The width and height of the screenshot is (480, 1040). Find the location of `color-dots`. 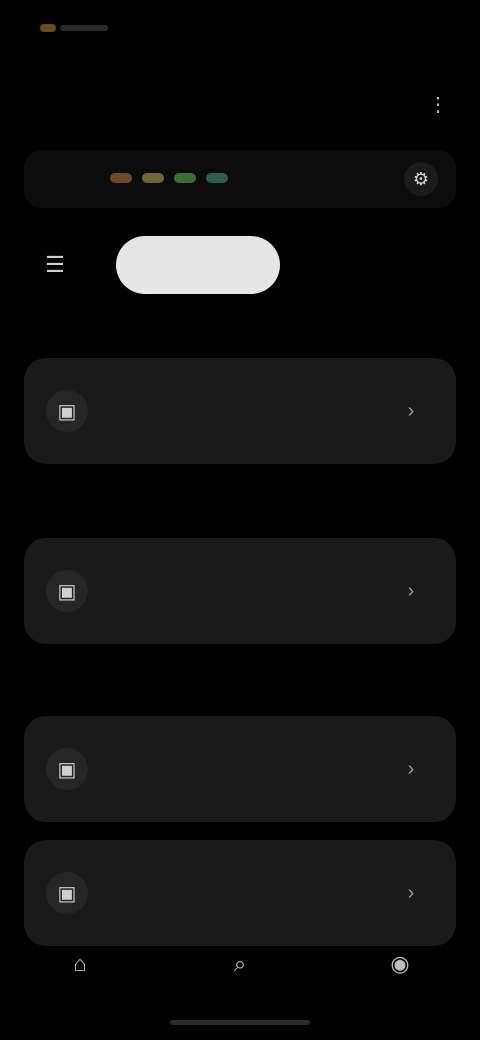

color-dots is located at coordinates (169, 178).